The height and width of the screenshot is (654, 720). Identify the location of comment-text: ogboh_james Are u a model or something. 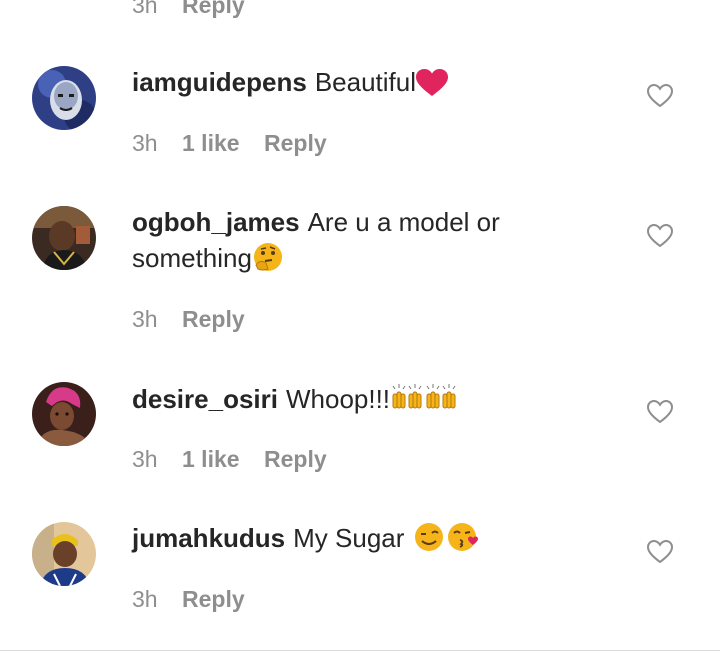
(342, 243).